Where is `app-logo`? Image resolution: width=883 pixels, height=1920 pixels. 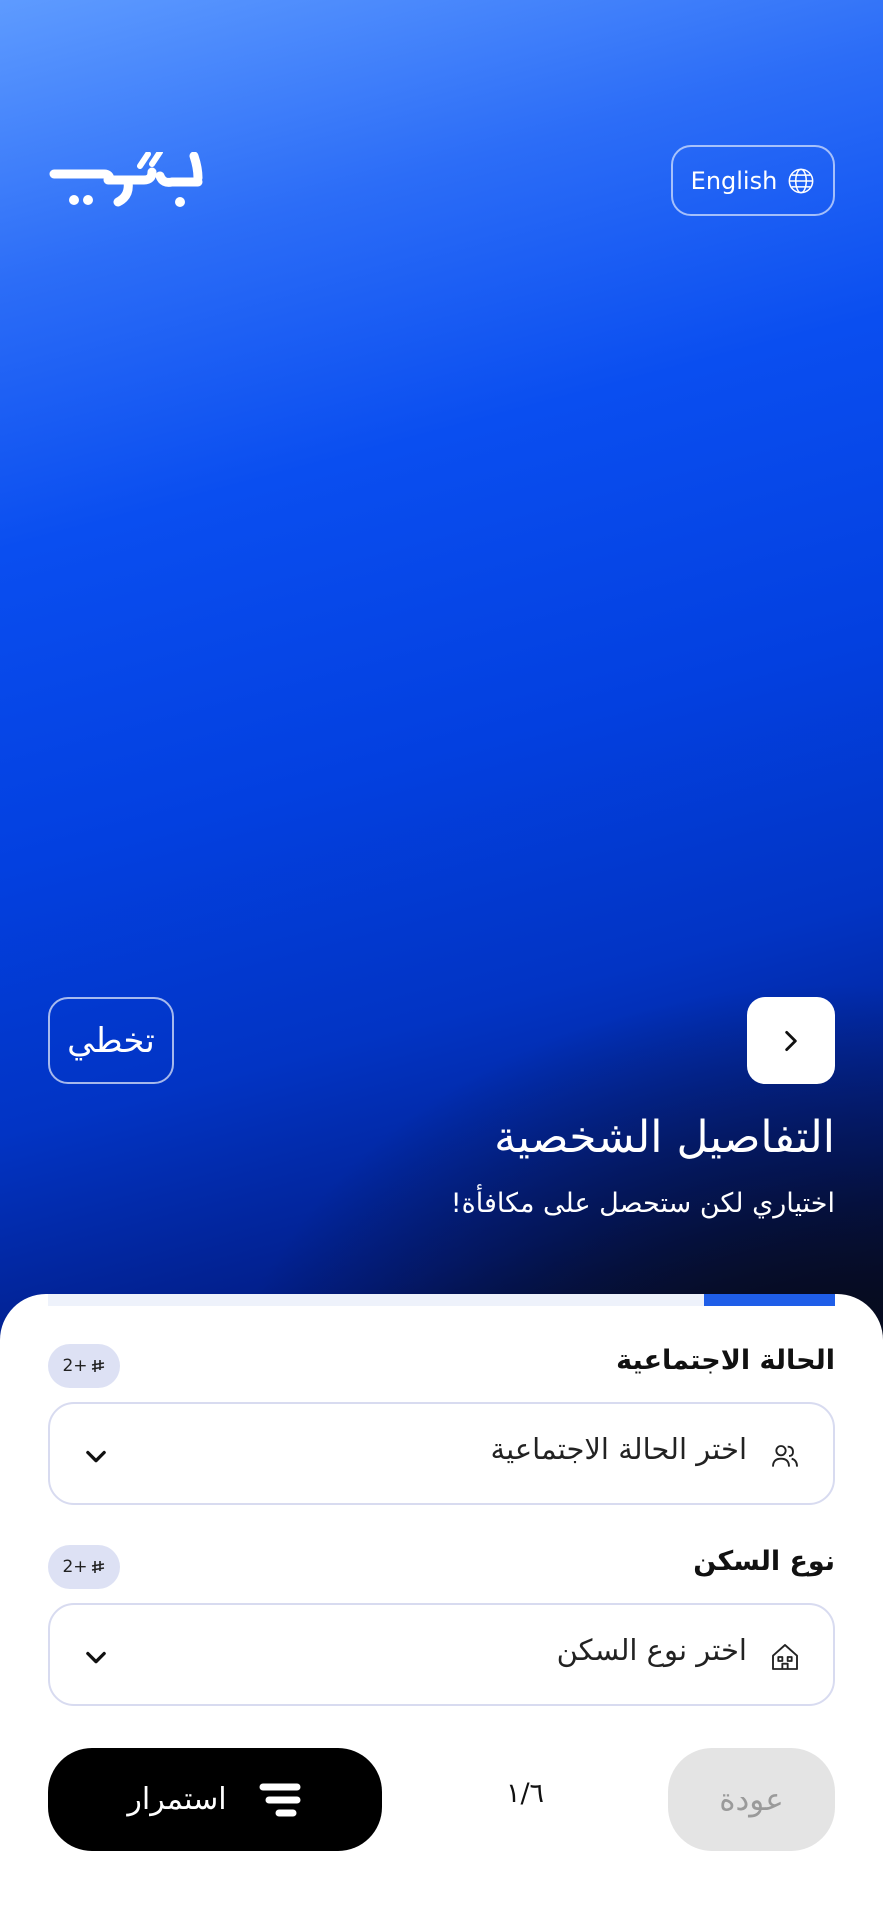
app-logo is located at coordinates (126, 179).